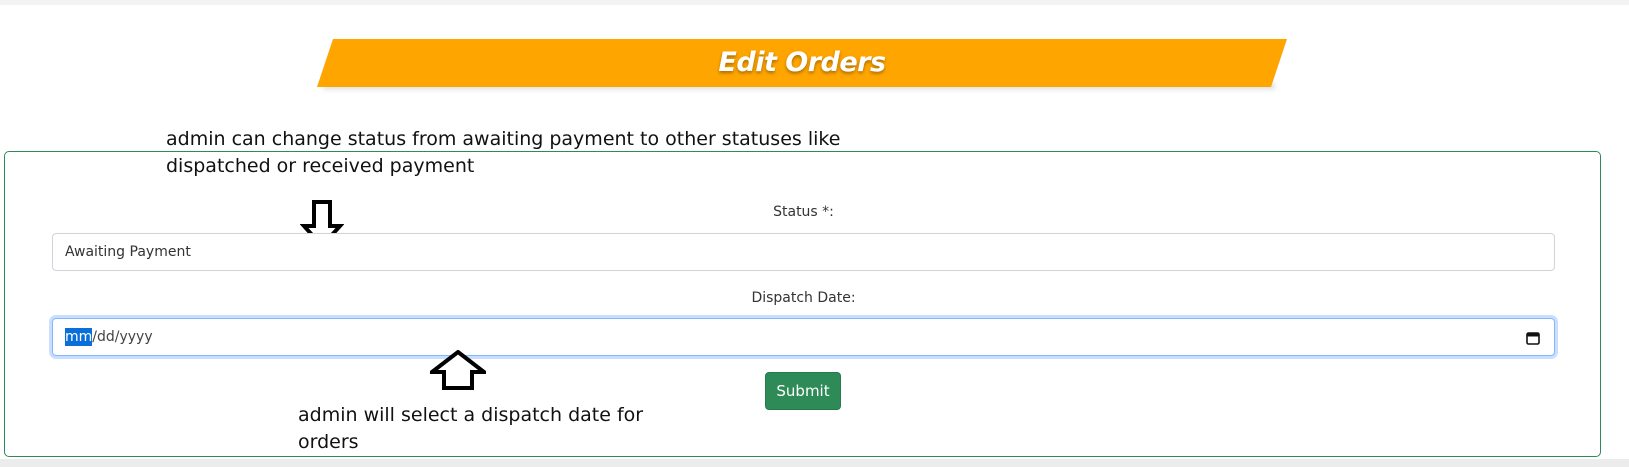  What do you see at coordinates (803, 252) in the screenshot?
I see `status-select: Awaiting Payment` at bounding box center [803, 252].